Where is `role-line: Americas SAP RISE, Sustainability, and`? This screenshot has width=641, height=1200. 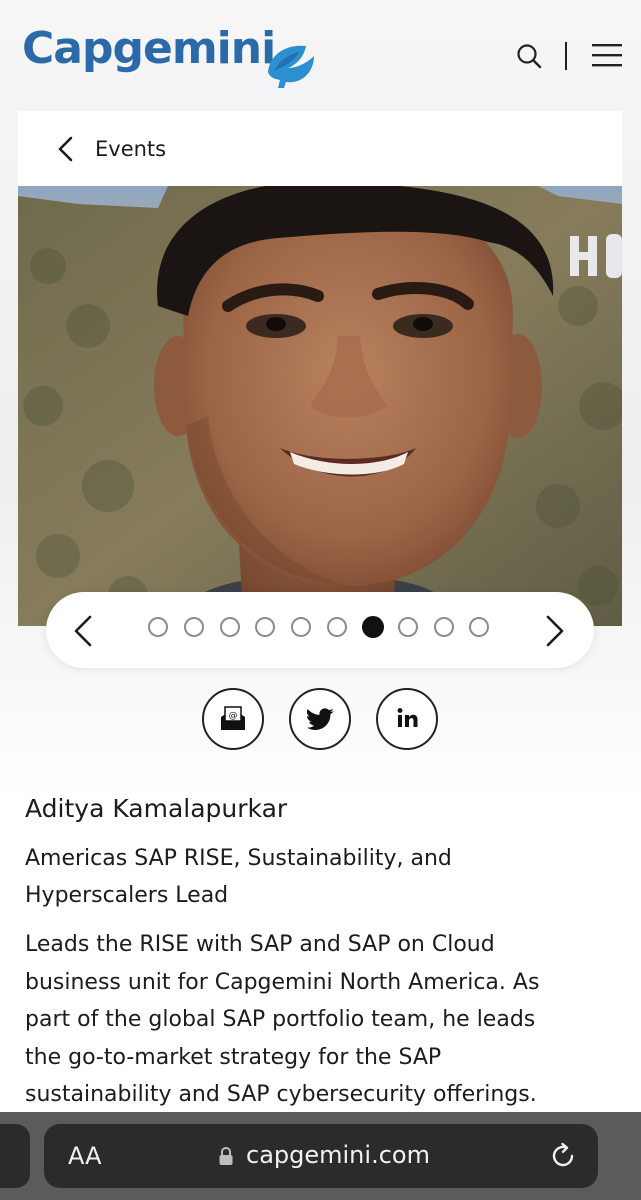
role-line: Americas SAP RISE, Sustainability, and is located at coordinates (238, 858).